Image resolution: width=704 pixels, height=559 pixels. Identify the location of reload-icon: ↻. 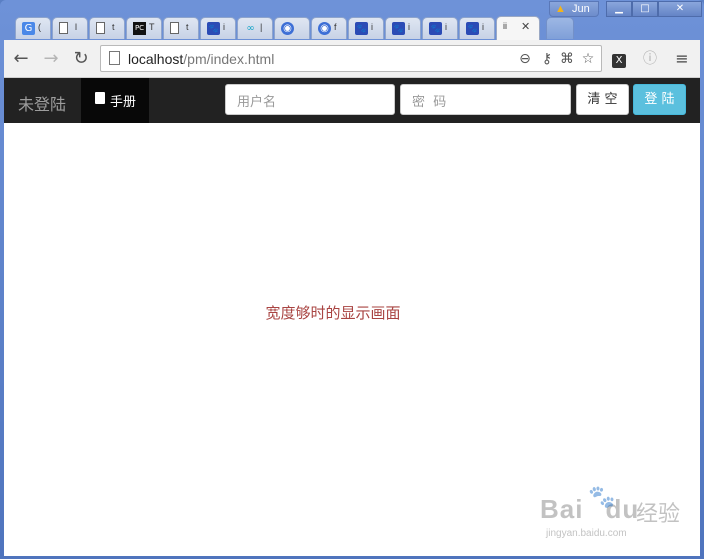
(81, 59).